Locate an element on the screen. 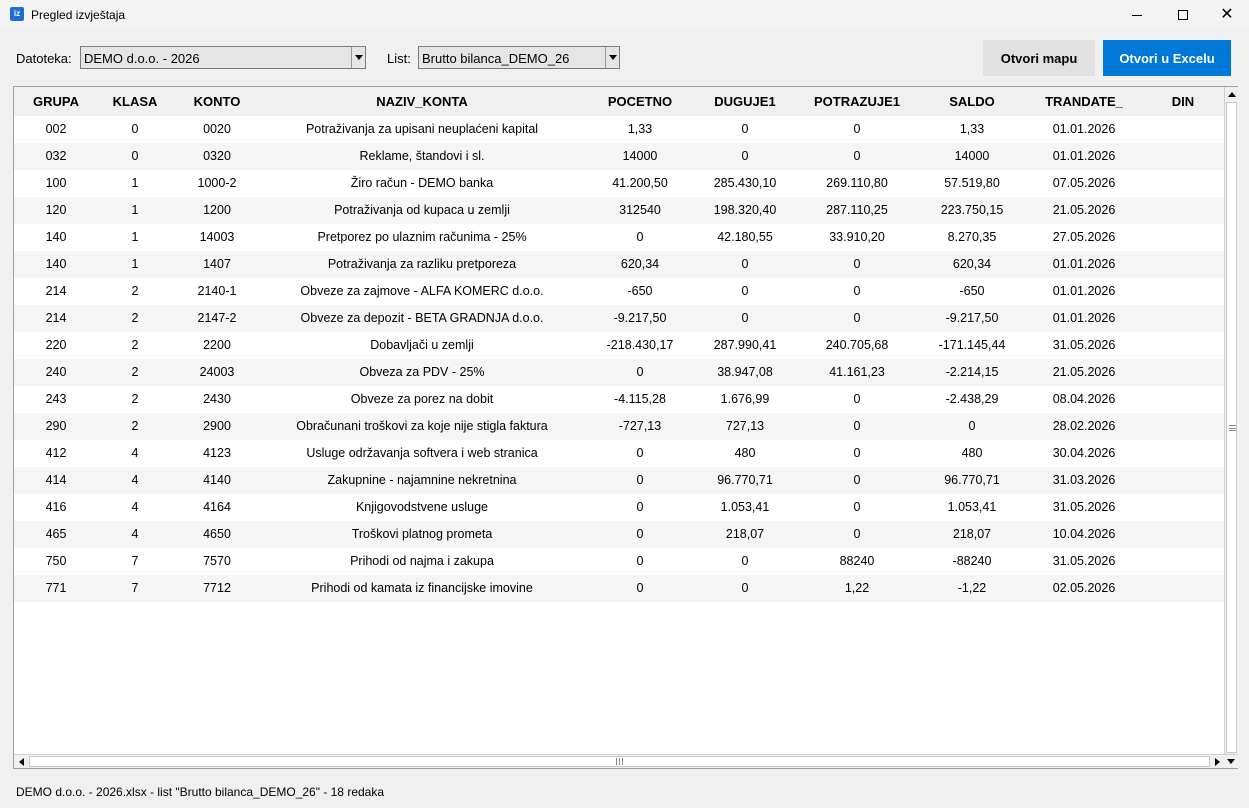 The height and width of the screenshot is (808, 1249). cell-duguje1: 42.180,55 is located at coordinates (745, 237).